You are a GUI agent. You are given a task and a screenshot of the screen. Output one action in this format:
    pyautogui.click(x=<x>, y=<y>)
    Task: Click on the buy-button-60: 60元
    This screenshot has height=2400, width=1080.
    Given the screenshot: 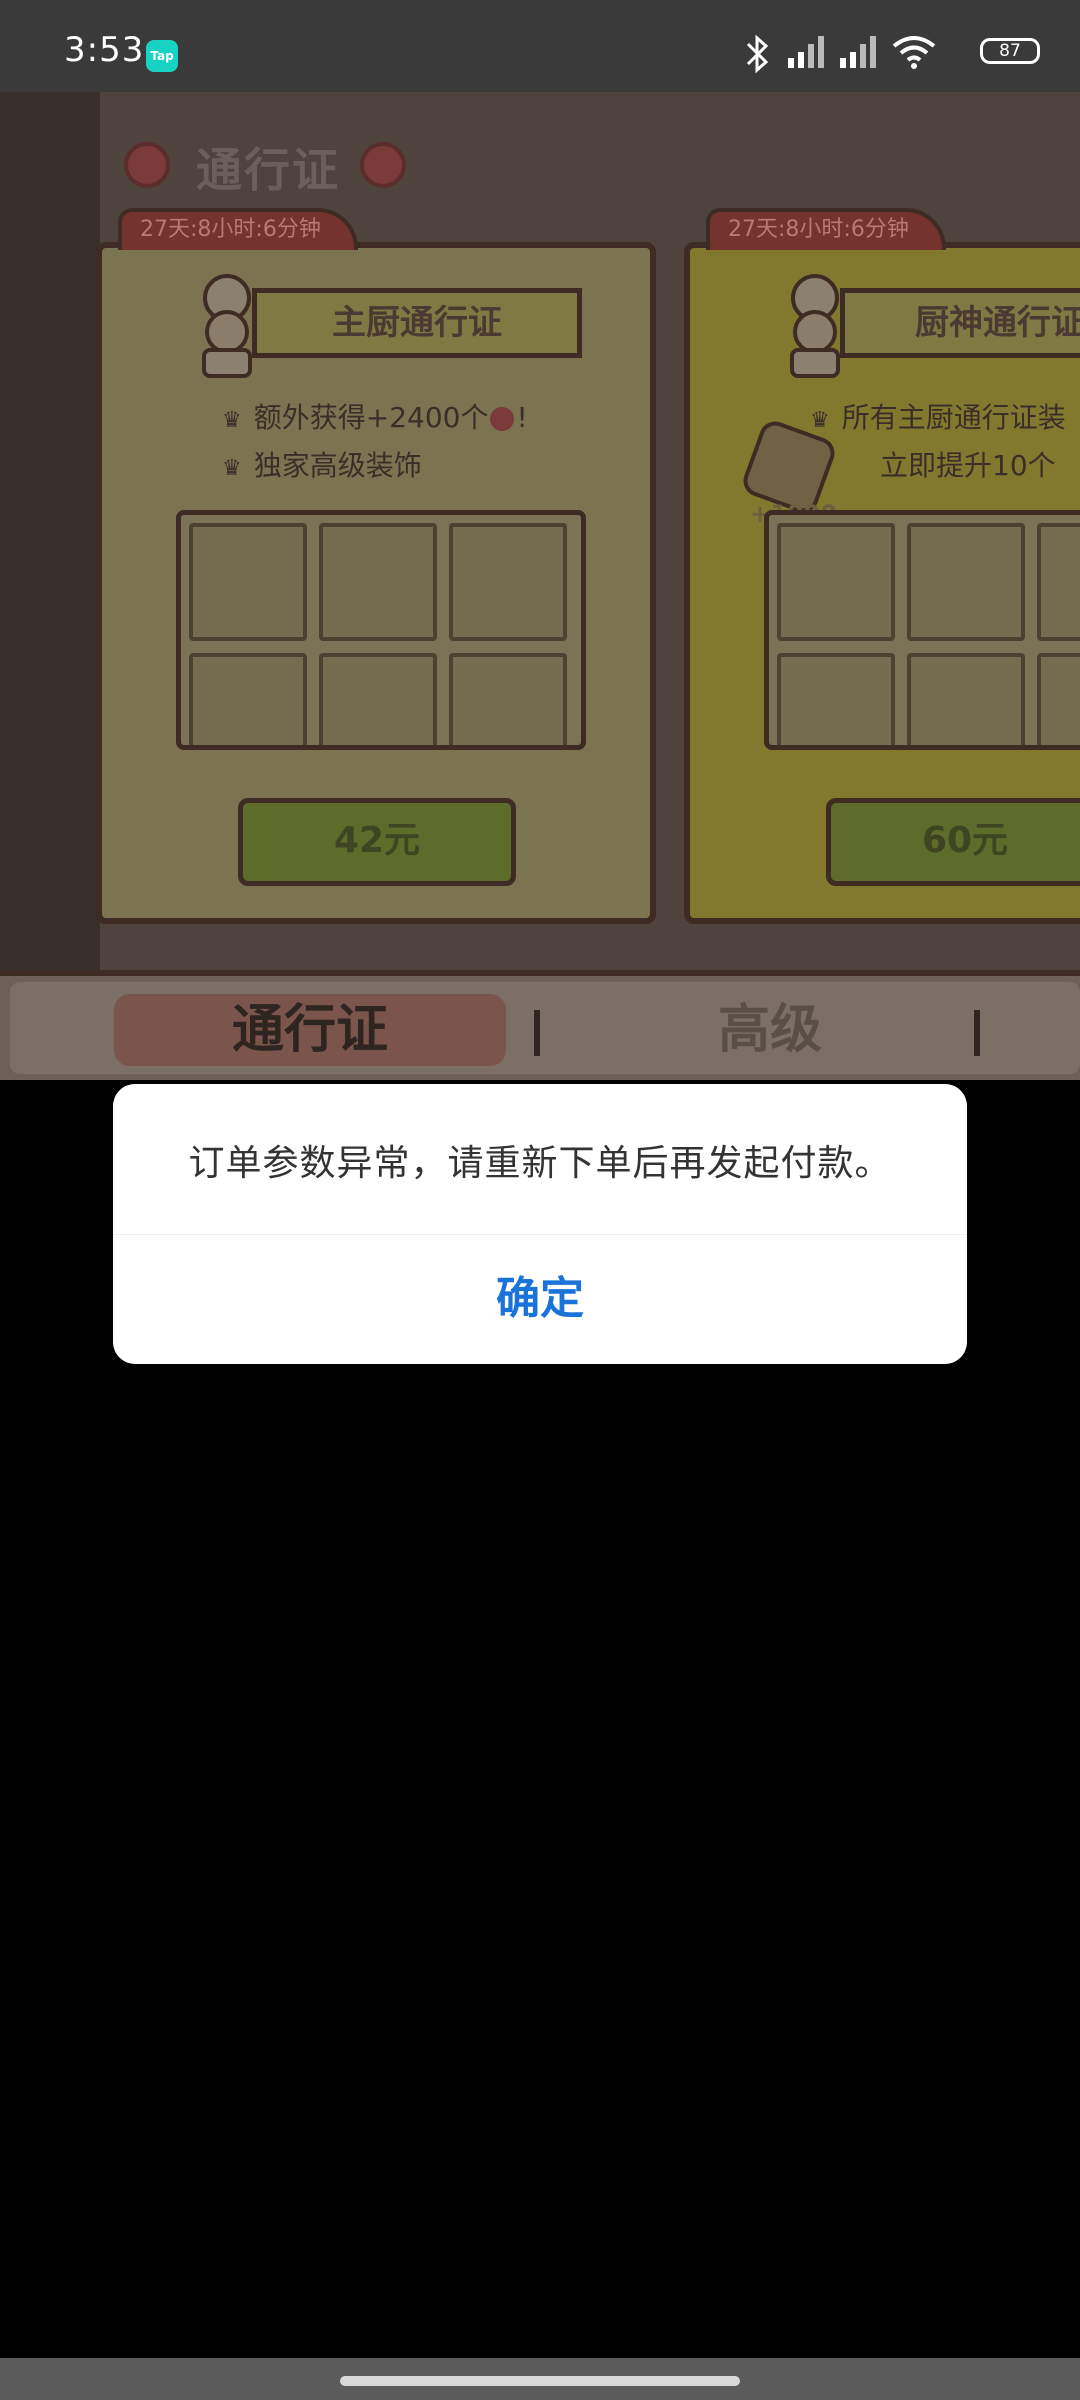 What is the action you would take?
    pyautogui.click(x=953, y=842)
    